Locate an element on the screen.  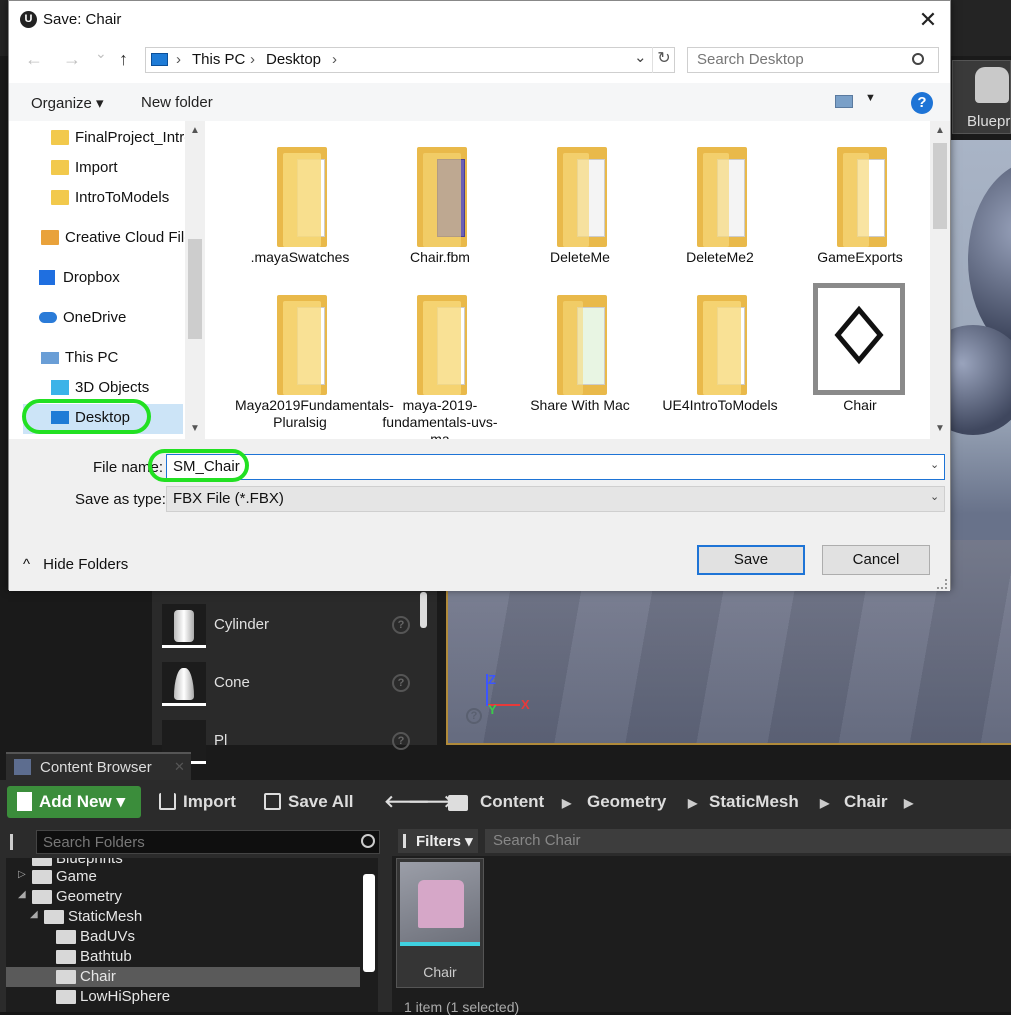
expand-arrow-icon: ▷ is located at coordinates (22, 874).